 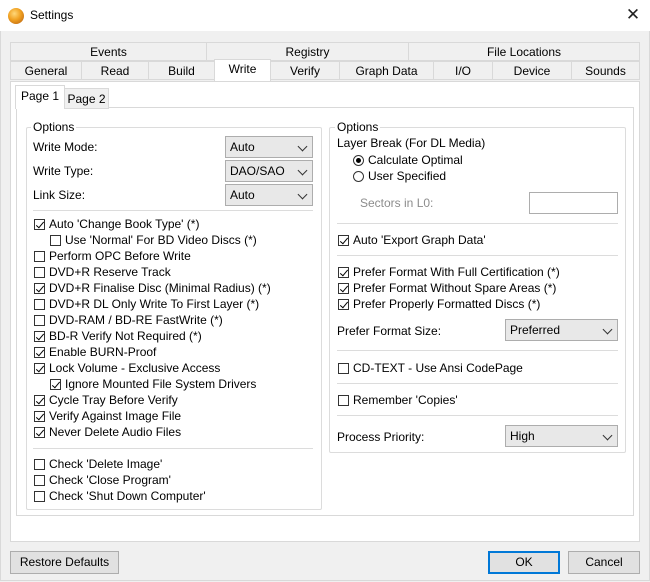 I want to click on cd-text-ansi-checkbox: CD-TEXT - Use Ansi CodePage, so click(x=430, y=368).